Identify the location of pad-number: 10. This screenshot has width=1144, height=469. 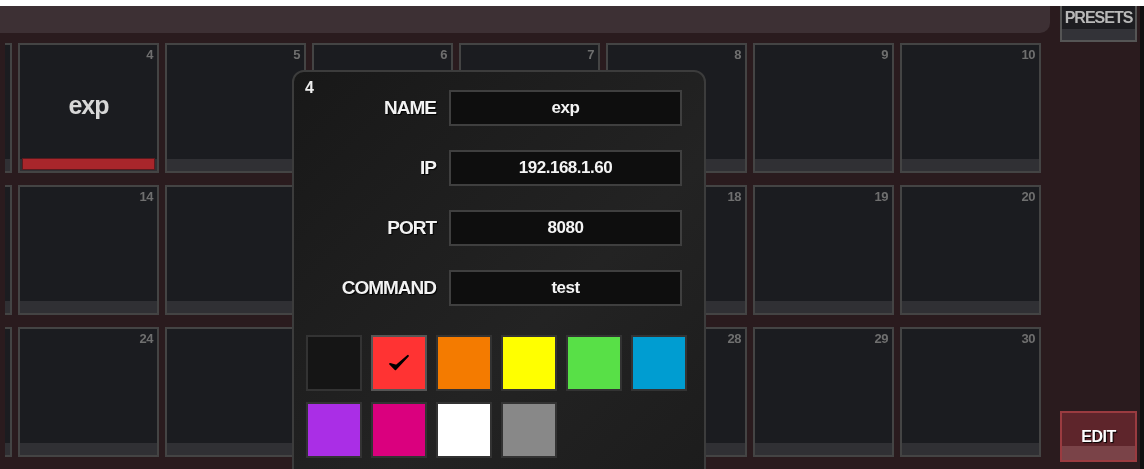
(1028, 54).